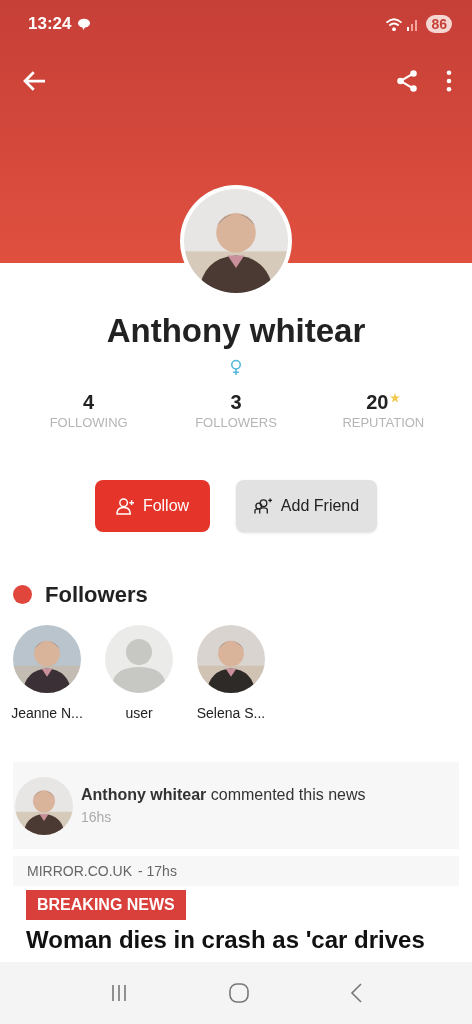  Describe the element at coordinates (263, 506) in the screenshot. I see `add-friends-icon` at that location.